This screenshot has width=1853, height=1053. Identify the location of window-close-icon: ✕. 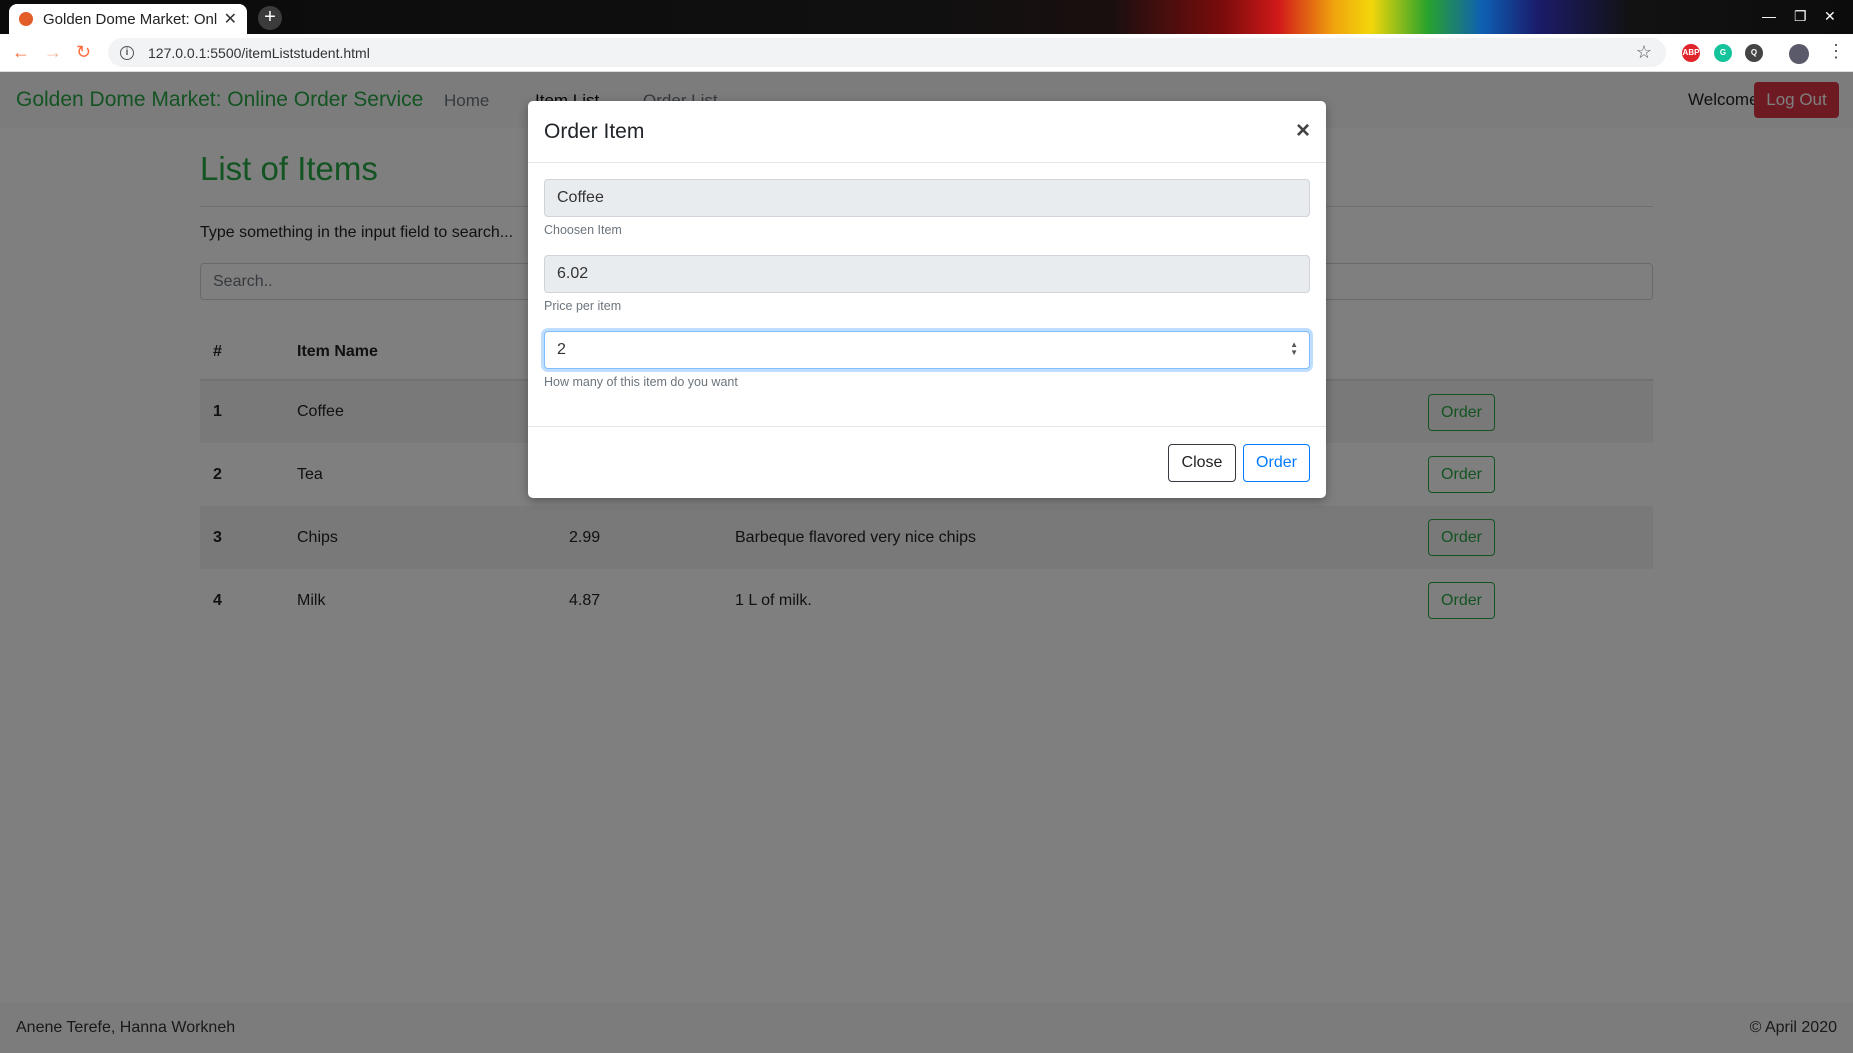
(1830, 16).